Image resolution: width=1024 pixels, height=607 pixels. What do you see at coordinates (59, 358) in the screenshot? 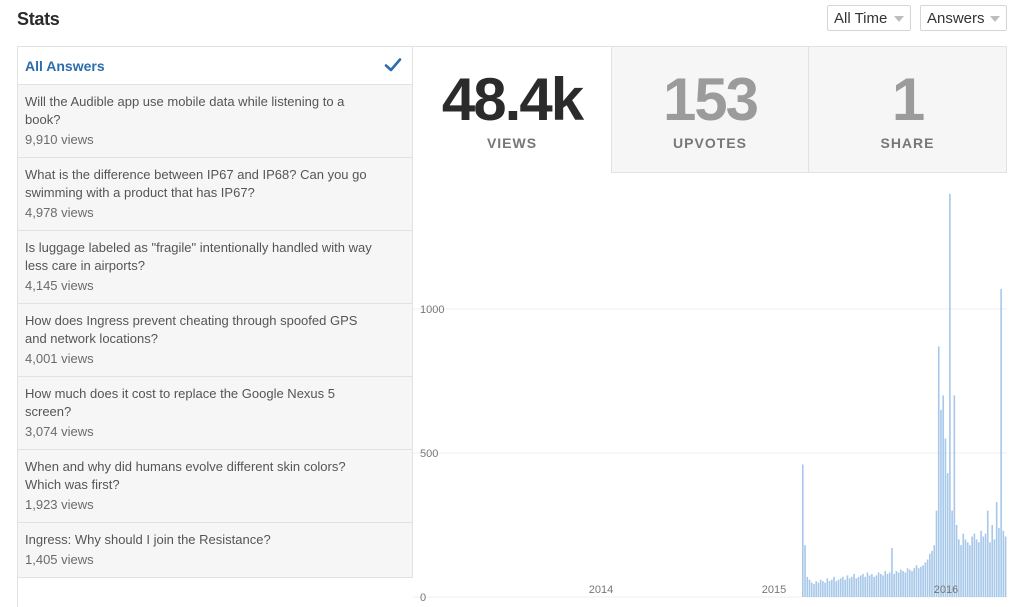
I see `view-count: 4,001 views` at bounding box center [59, 358].